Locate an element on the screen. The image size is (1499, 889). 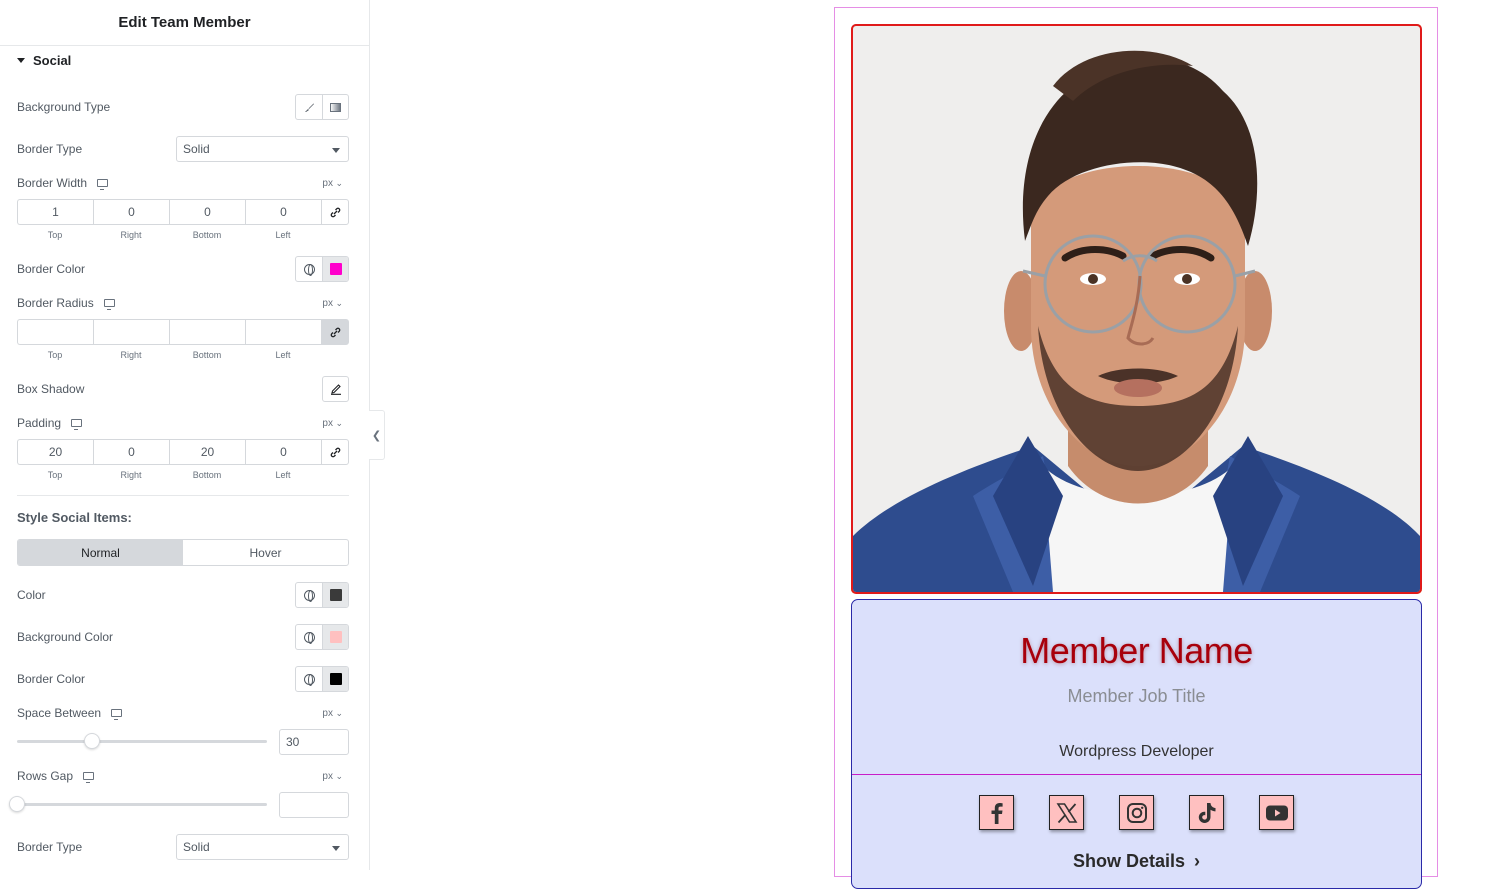
background-color-swatch-button is located at coordinates (335, 637).